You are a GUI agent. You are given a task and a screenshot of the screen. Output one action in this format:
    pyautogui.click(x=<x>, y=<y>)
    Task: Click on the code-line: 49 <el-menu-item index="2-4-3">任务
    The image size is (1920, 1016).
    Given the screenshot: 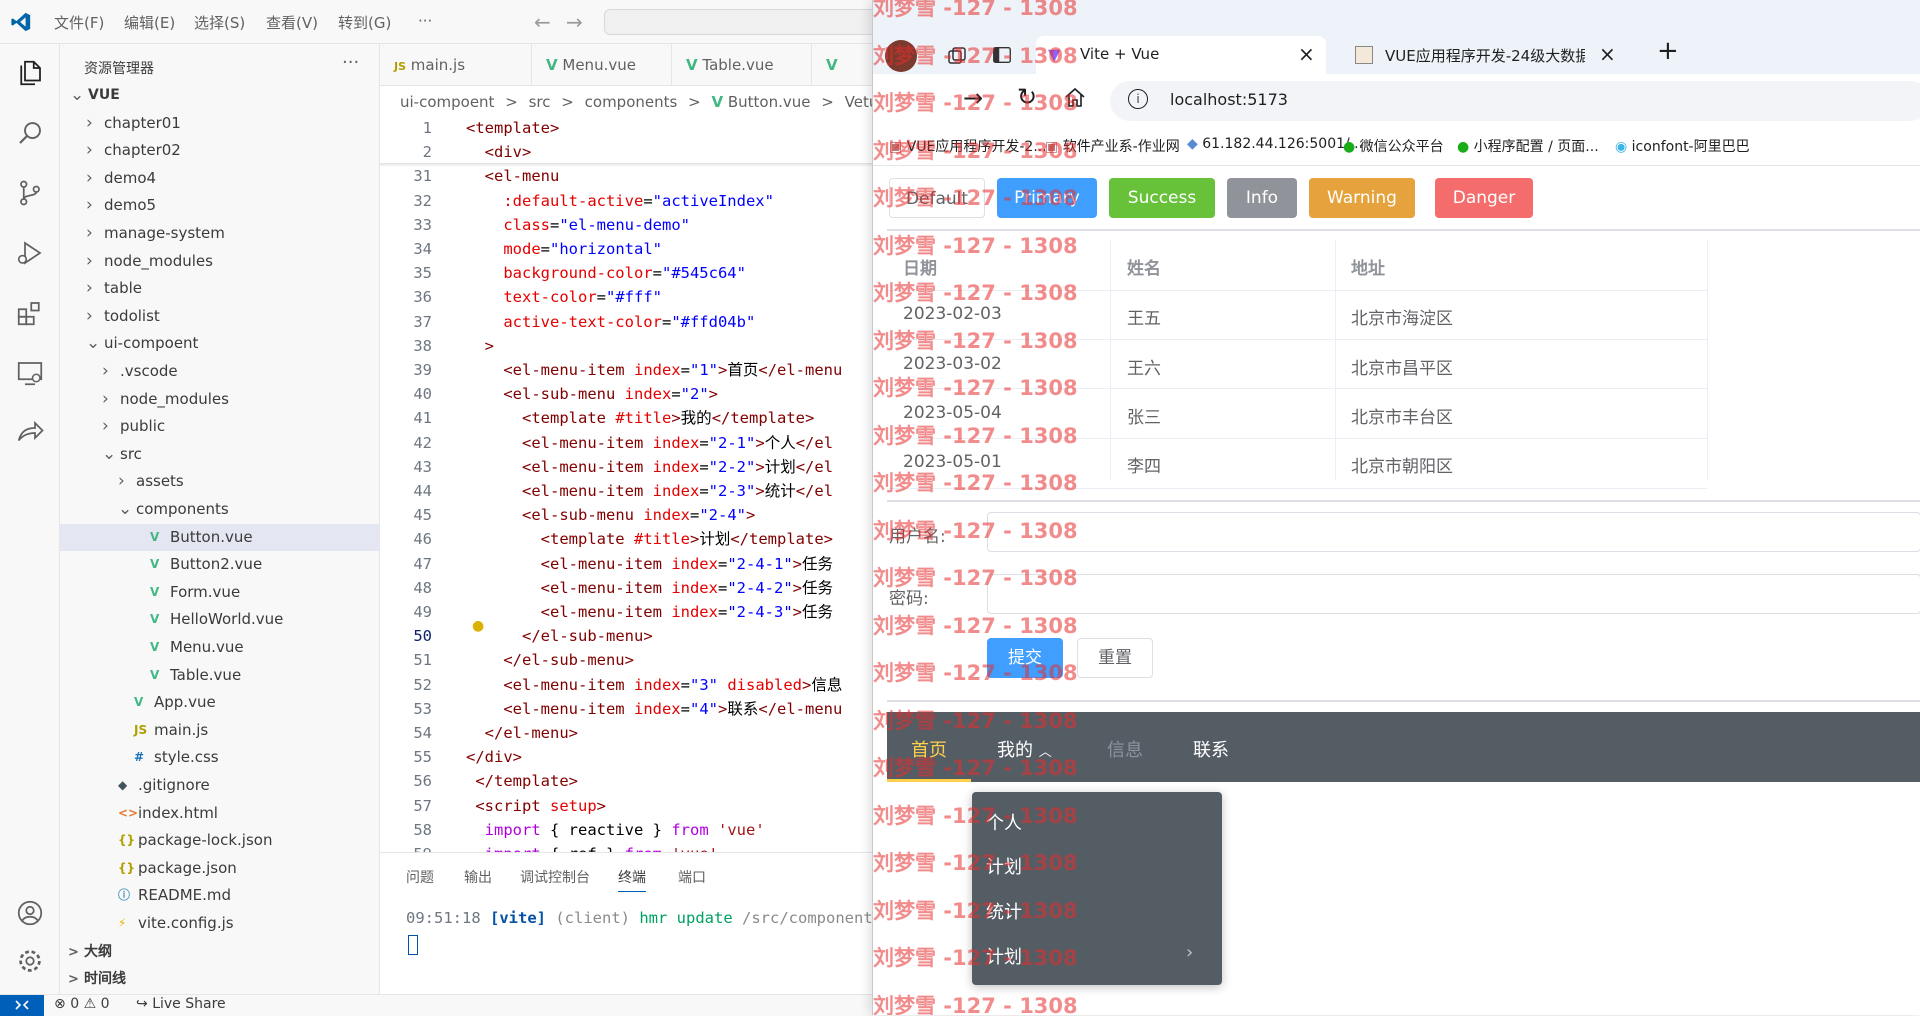 What is the action you would take?
    pyautogui.click(x=626, y=612)
    